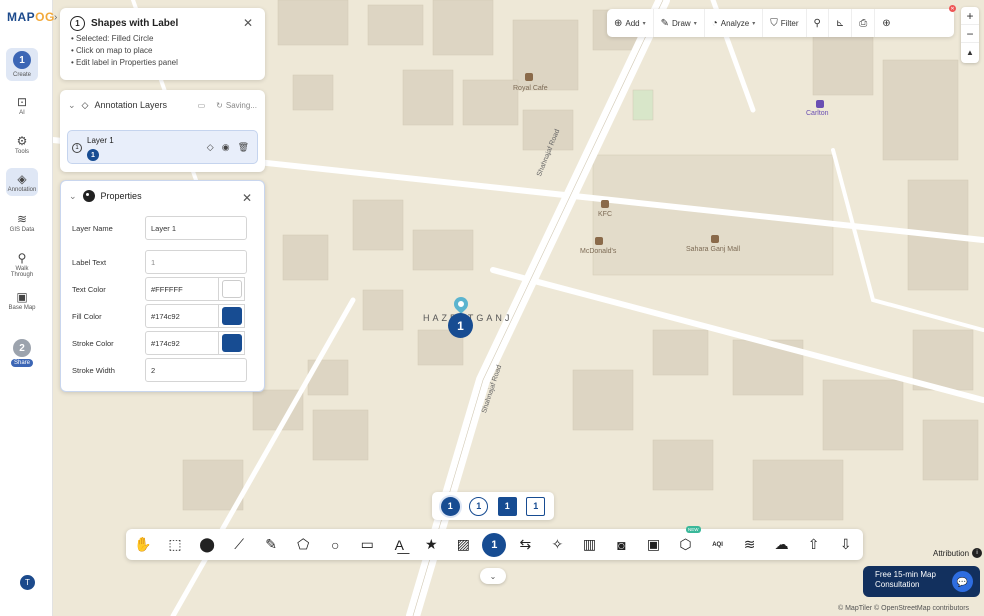 This screenshot has height=616, width=984. What do you see at coordinates (493, 576) in the screenshot?
I see `collapse-toolbar-button: ⌄` at bounding box center [493, 576].